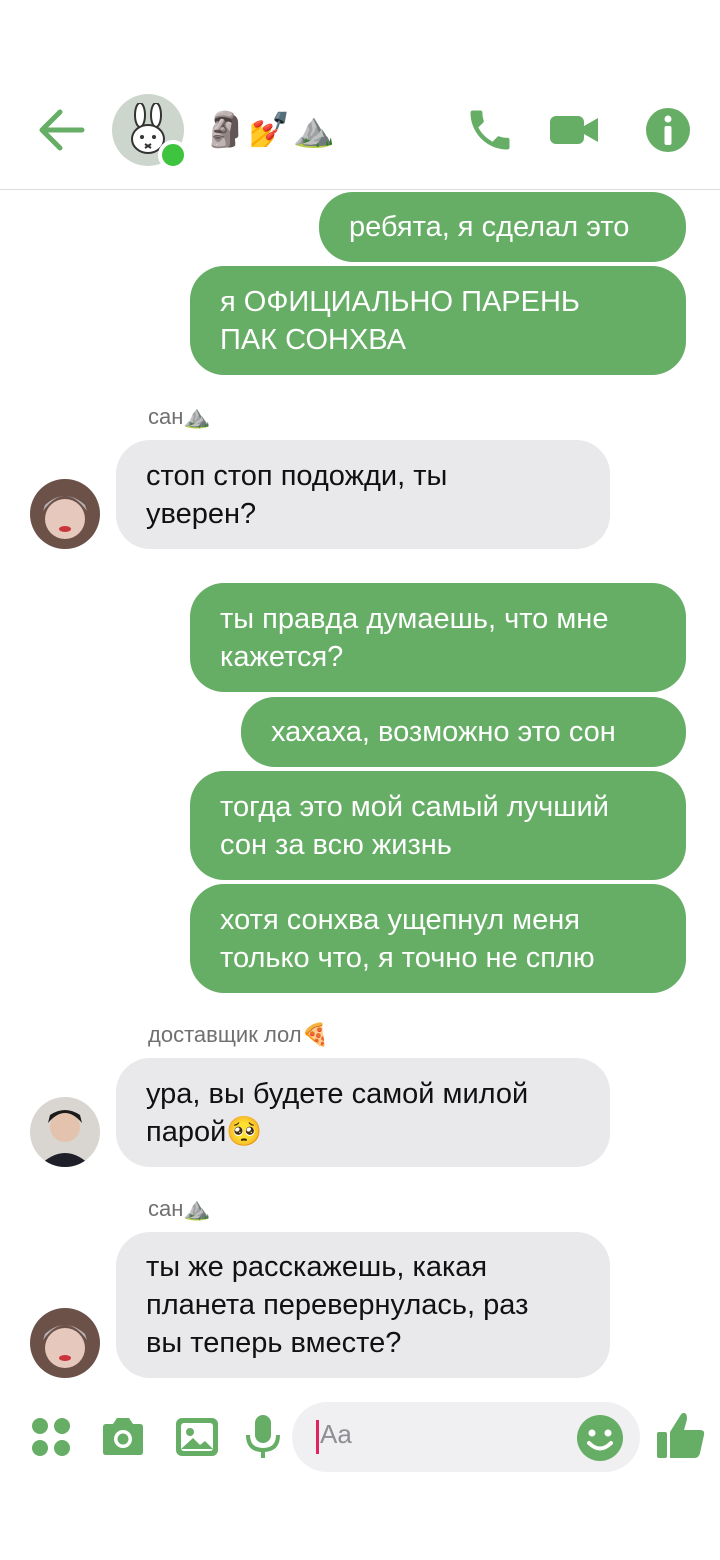 Image resolution: width=720 pixels, height=1560 pixels. I want to click on arrow-left-icon, so click(62, 130).